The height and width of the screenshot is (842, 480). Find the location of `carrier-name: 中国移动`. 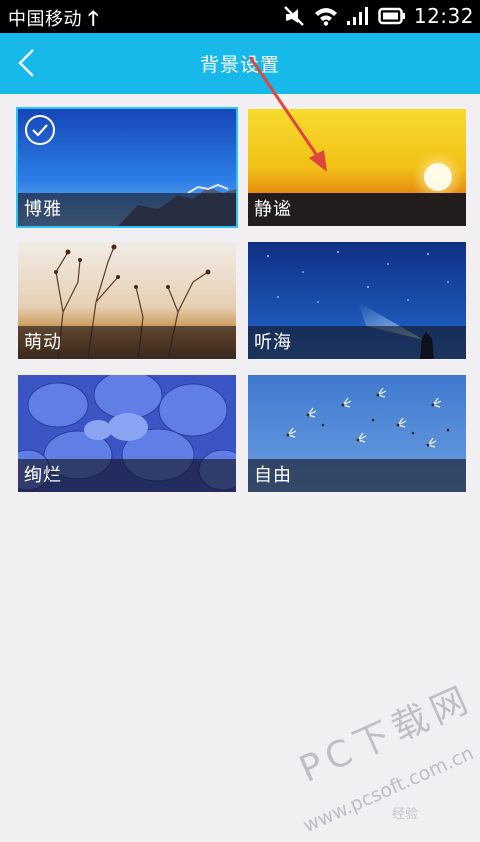

carrier-name: 中国移动 is located at coordinates (45, 19).